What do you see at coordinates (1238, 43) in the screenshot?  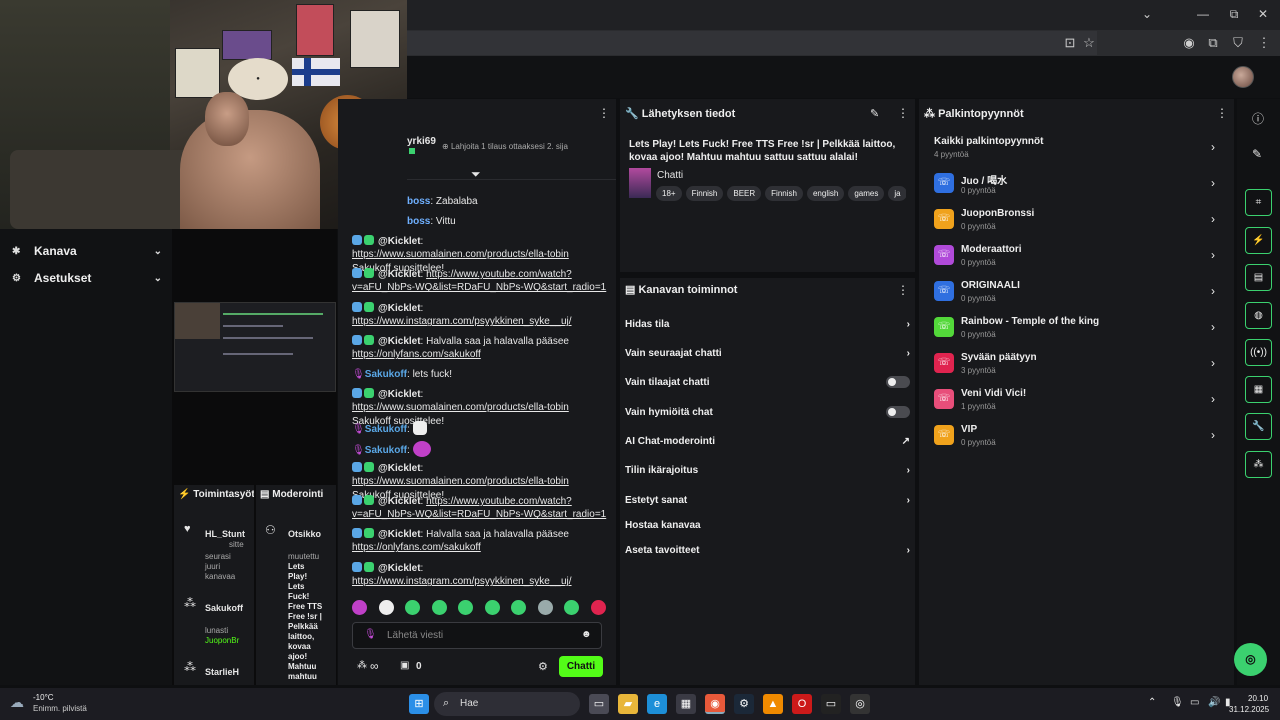 I see `shield-icon: ⛉` at bounding box center [1238, 43].